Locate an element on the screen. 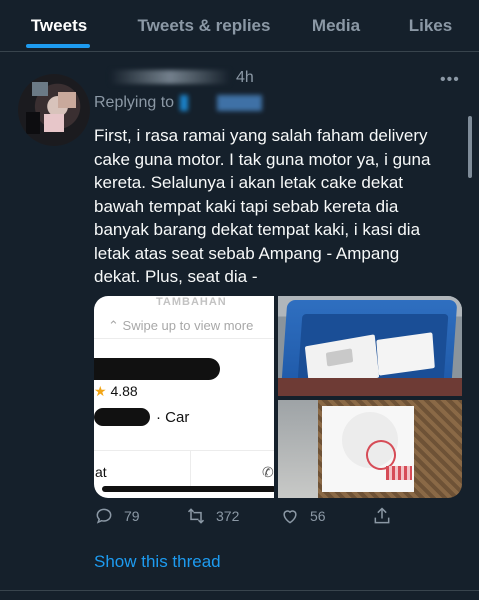 This screenshot has height=600, width=479. vehicle-row: · Car is located at coordinates (141, 417).